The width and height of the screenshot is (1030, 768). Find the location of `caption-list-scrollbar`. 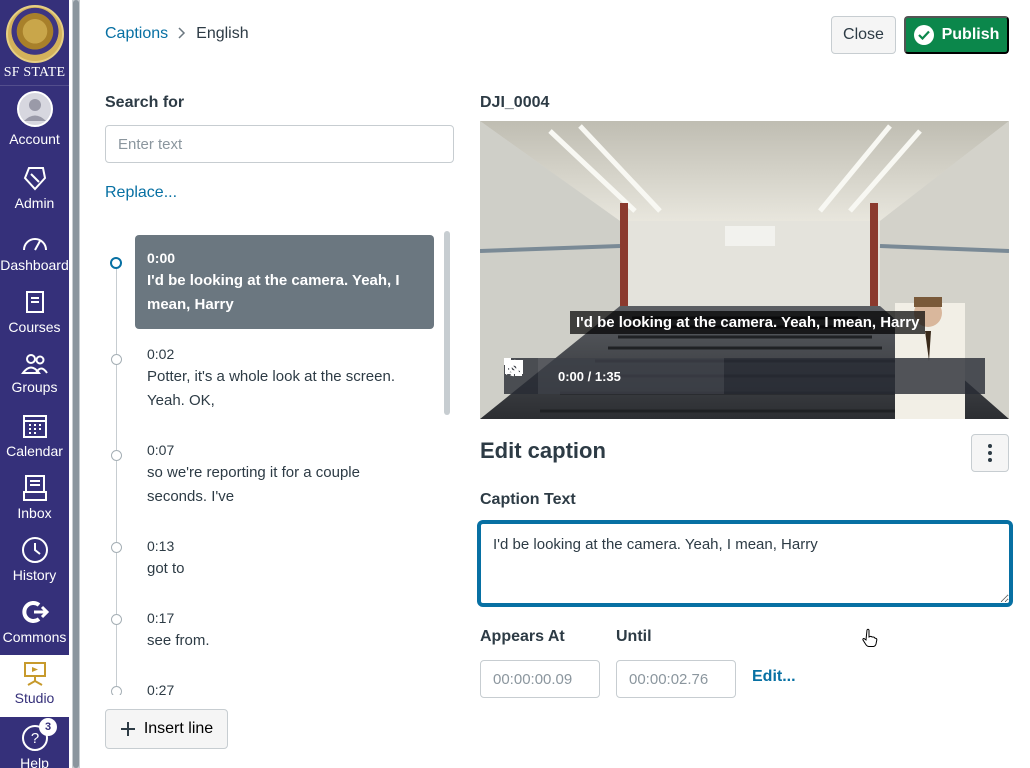

caption-list-scrollbar is located at coordinates (447, 462).